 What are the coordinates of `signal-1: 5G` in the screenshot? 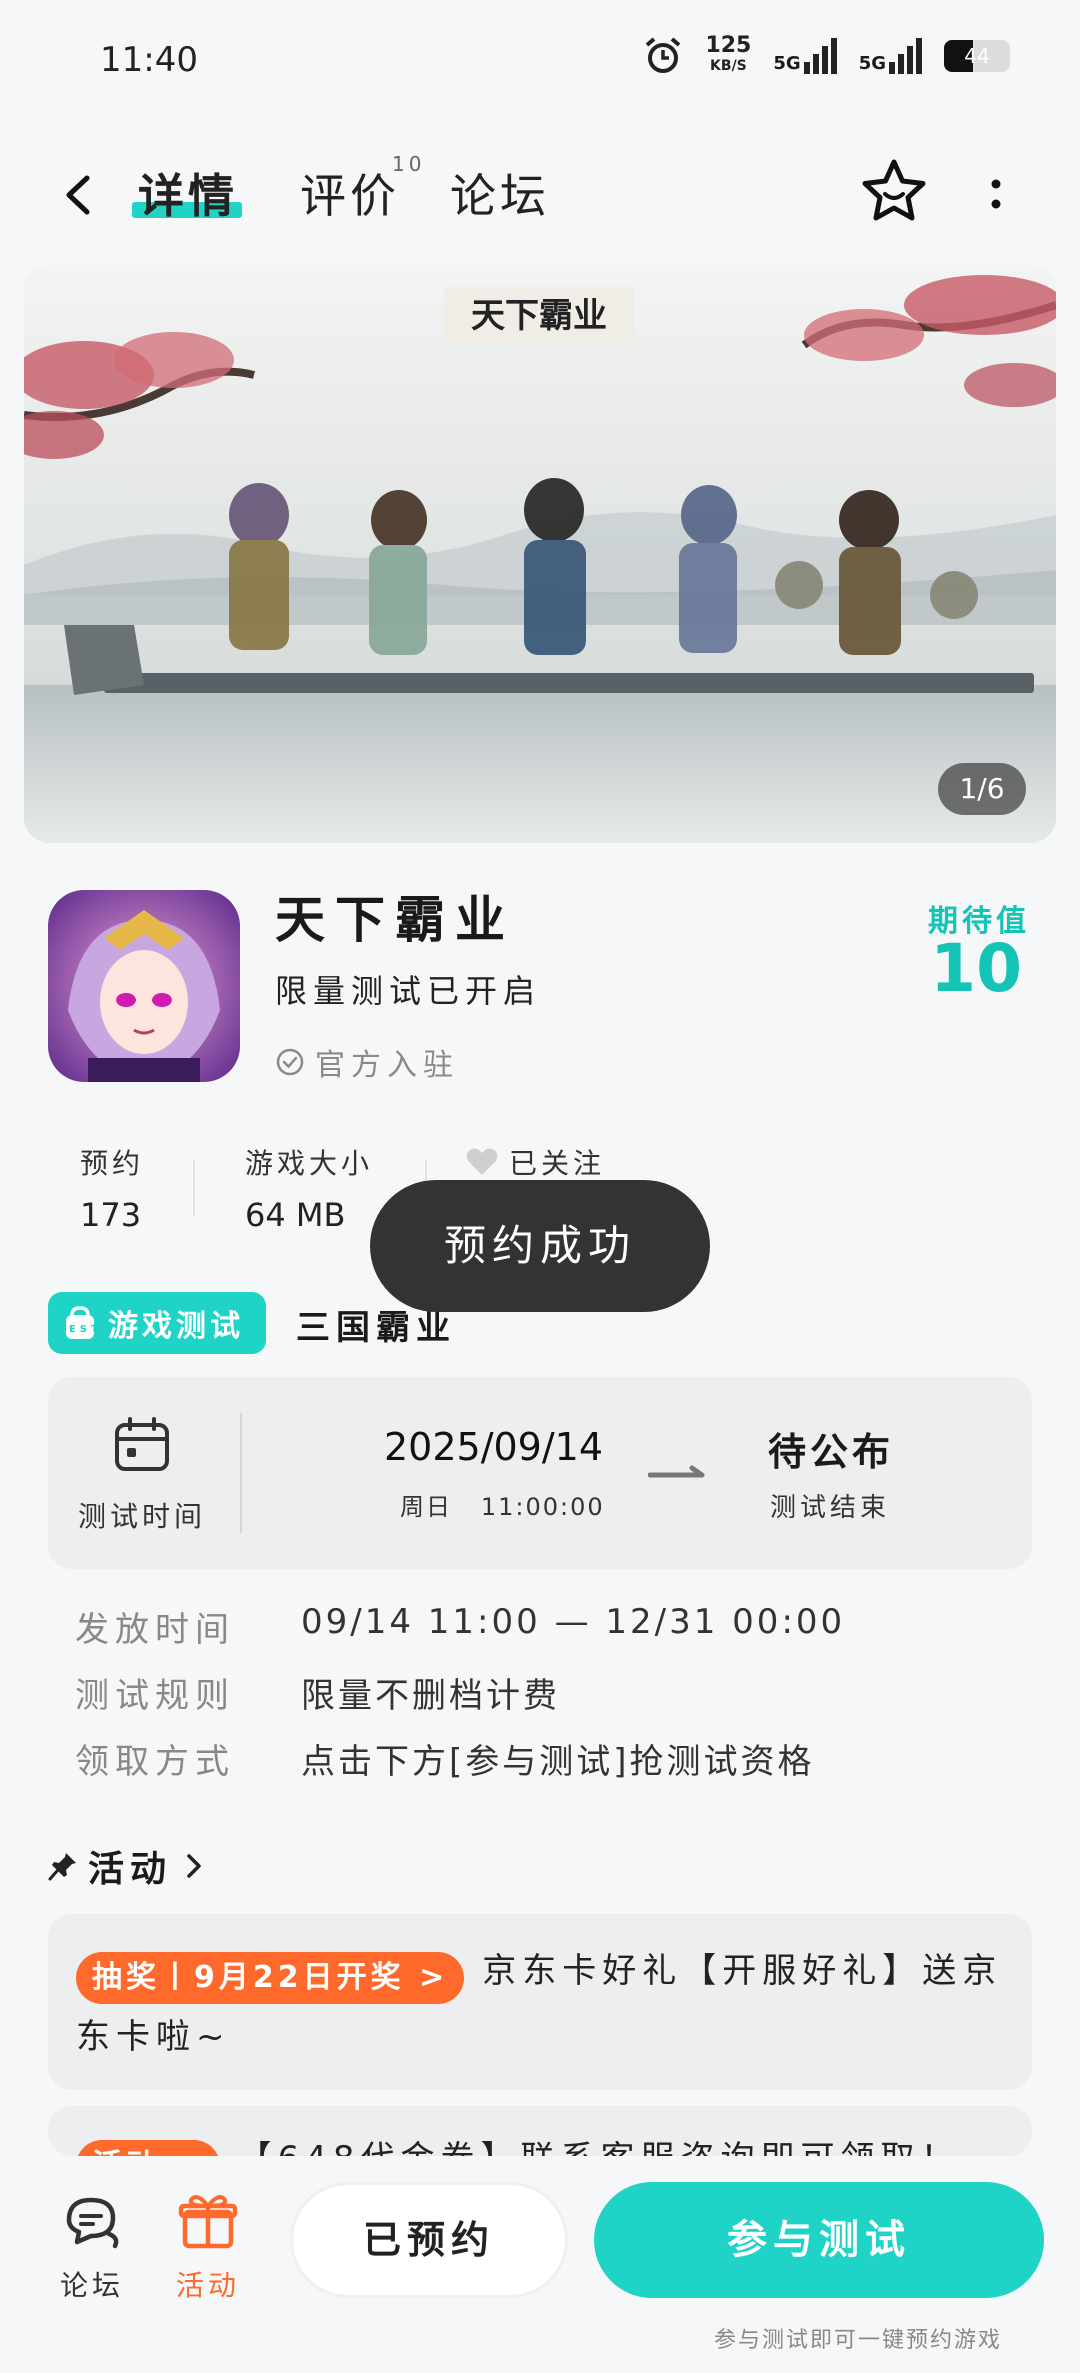 It's located at (805, 56).